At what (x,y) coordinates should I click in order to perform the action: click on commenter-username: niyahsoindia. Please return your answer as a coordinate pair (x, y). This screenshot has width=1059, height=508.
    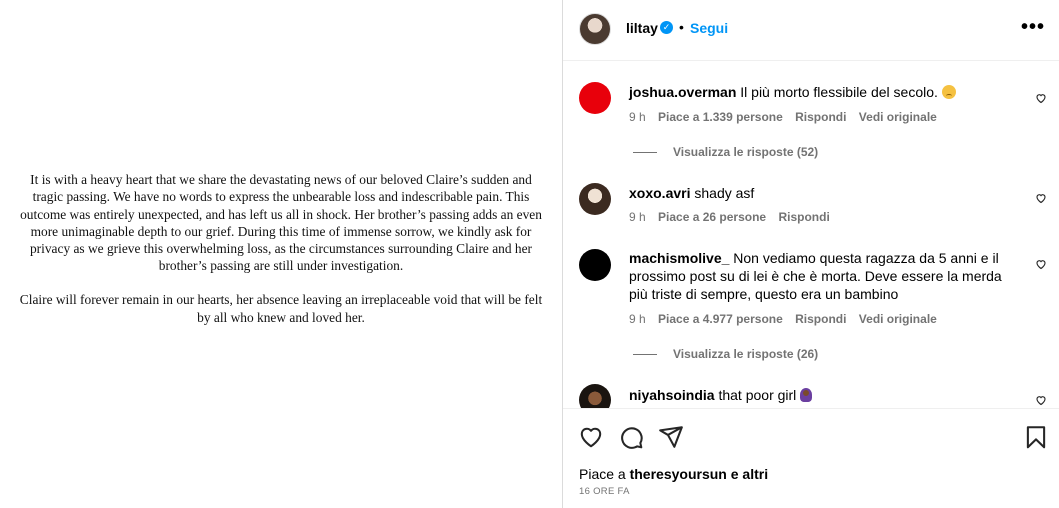
    Looking at the image, I should click on (672, 395).